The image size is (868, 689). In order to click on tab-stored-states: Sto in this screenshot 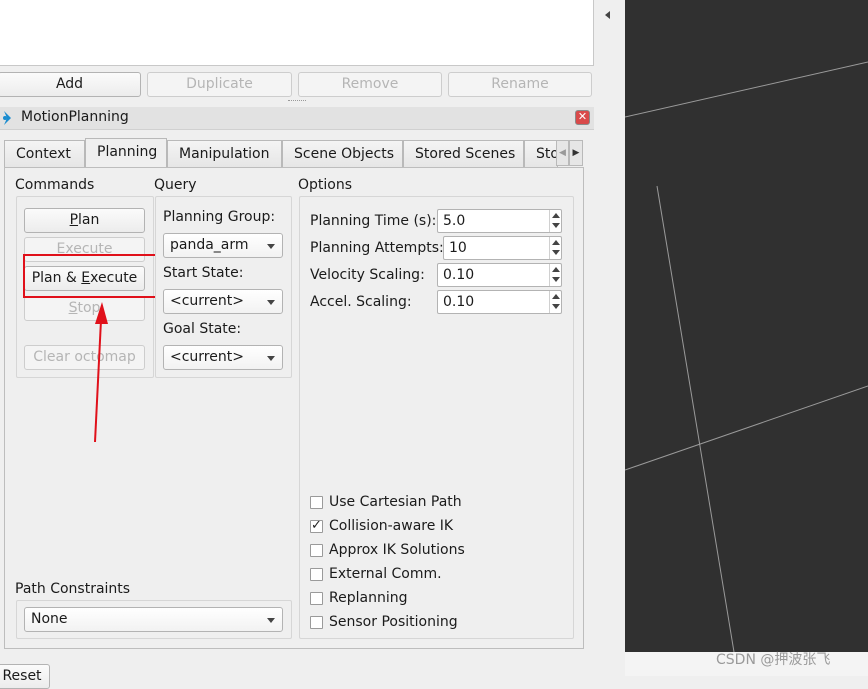, I will do `click(541, 153)`.